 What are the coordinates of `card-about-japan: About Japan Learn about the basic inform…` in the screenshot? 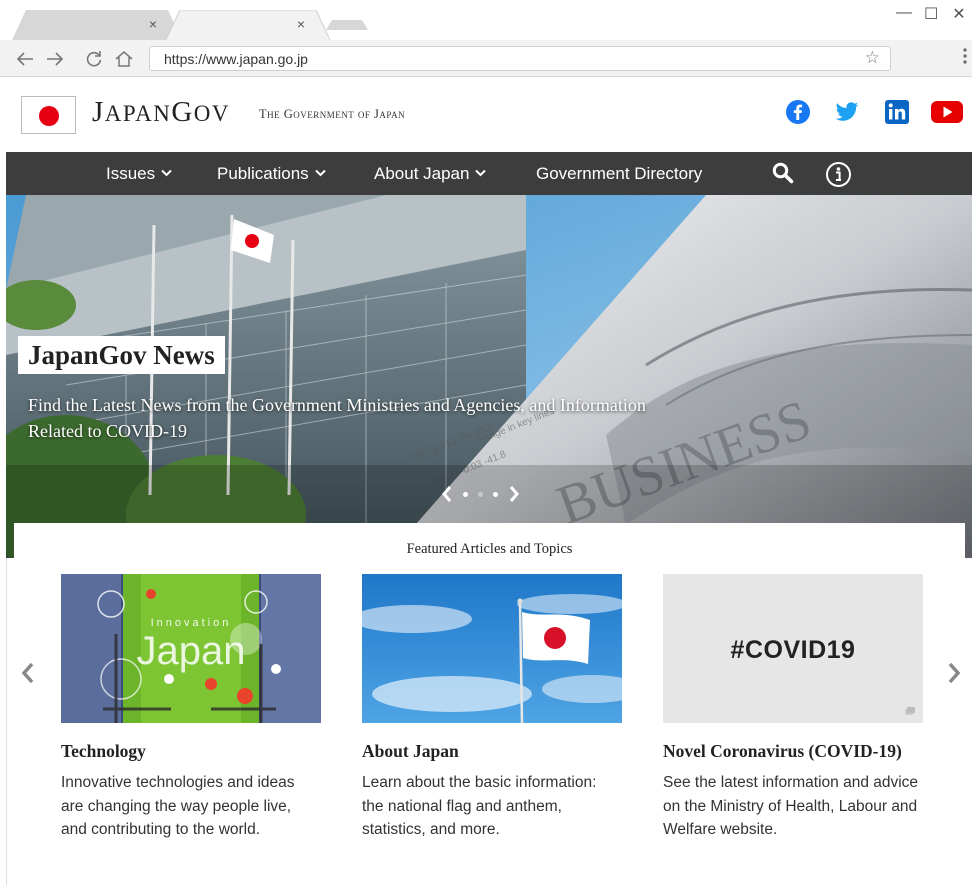 It's located at (492, 708).